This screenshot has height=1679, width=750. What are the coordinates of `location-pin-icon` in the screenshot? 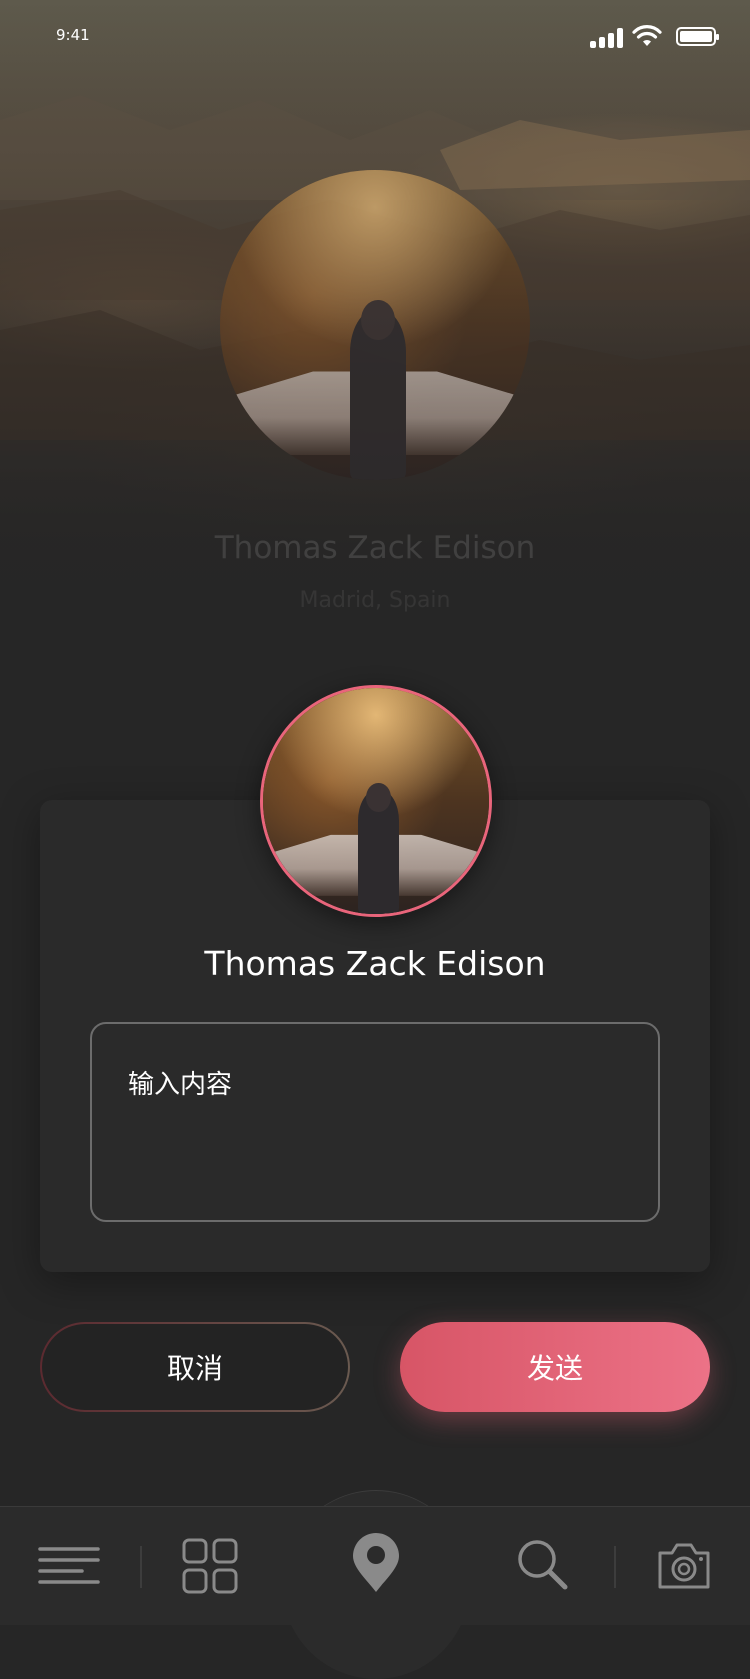 It's located at (376, 1562).